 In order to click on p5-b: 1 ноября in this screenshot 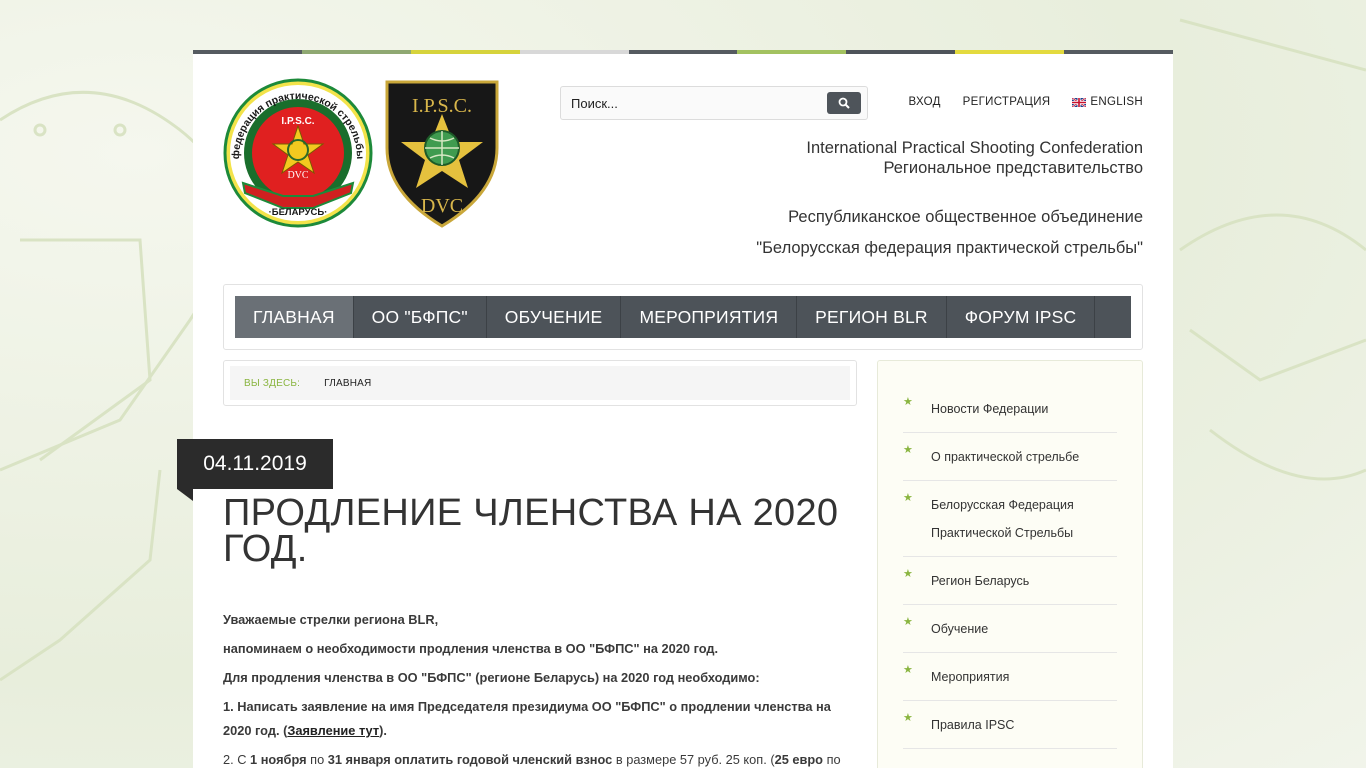, I will do `click(278, 759)`.